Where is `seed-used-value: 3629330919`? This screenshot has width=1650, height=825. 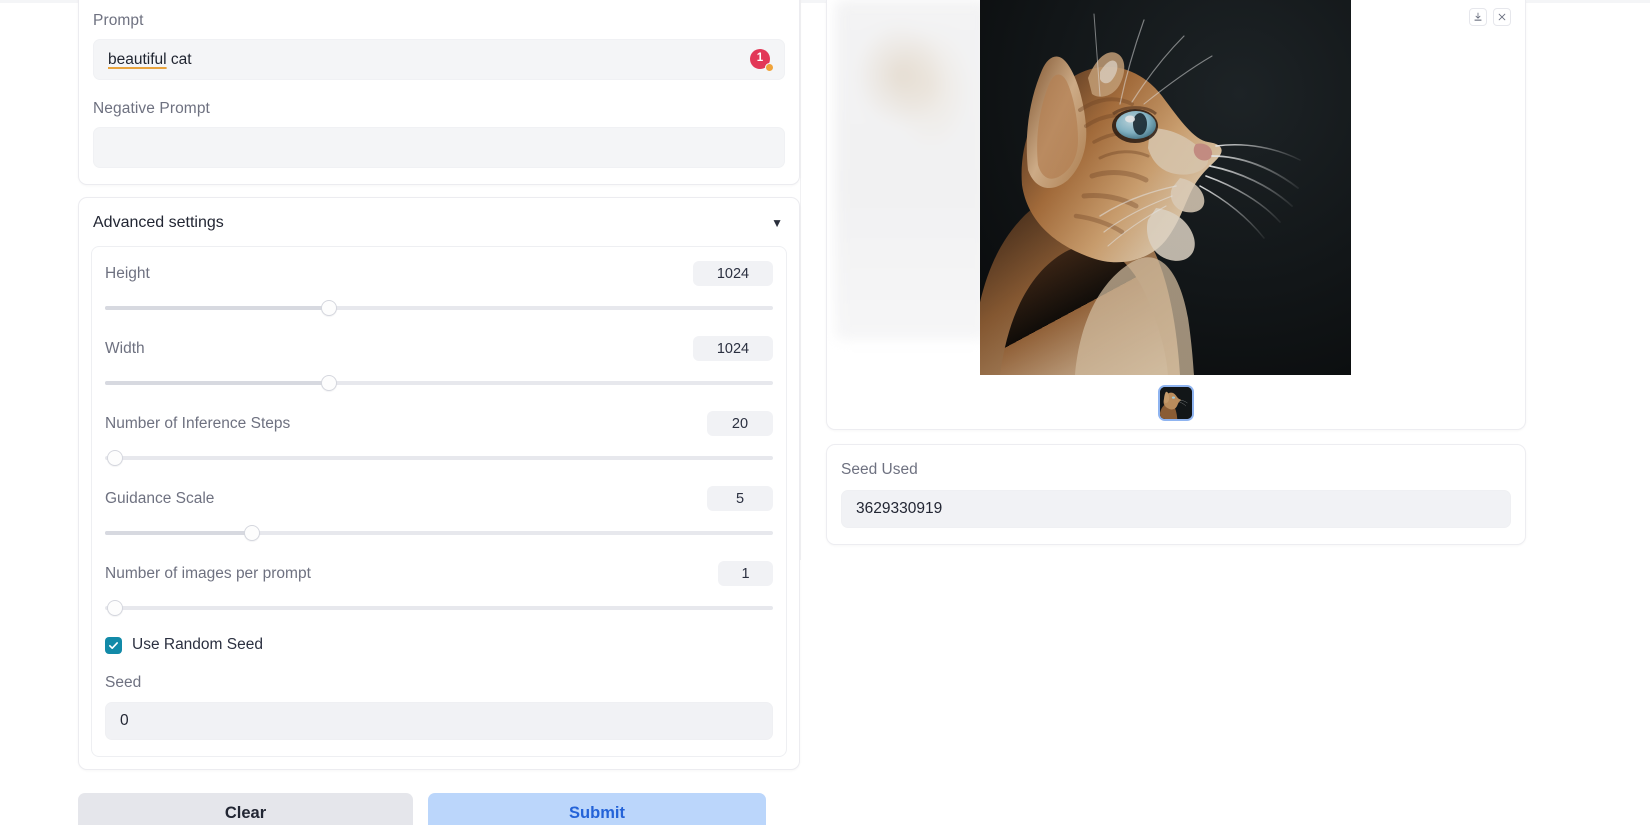 seed-used-value: 3629330919 is located at coordinates (899, 508).